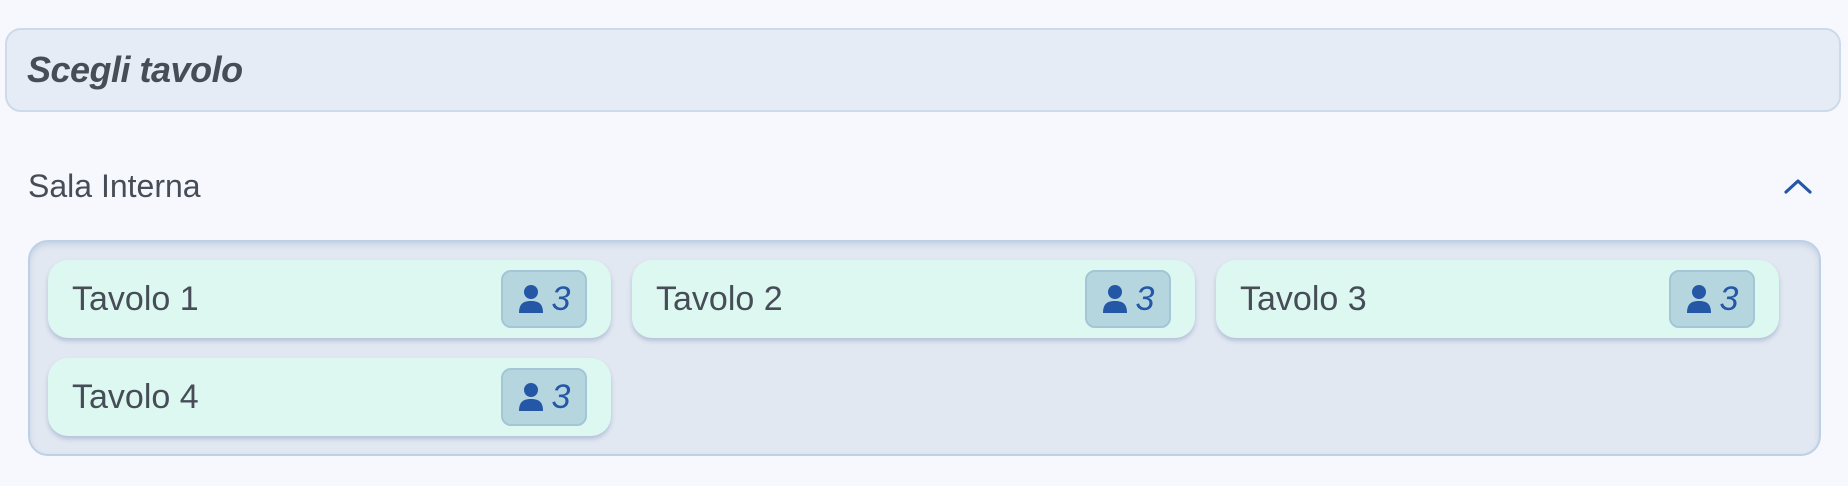 The image size is (1848, 486). I want to click on table-name: Tavolo 3, so click(1303, 299).